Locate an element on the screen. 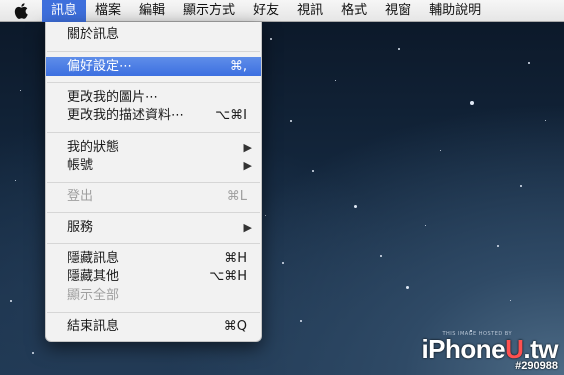 The width and height of the screenshot is (564, 375). menu-item-hide-others: 隱藏其他 ⌥⌘H is located at coordinates (153, 276).